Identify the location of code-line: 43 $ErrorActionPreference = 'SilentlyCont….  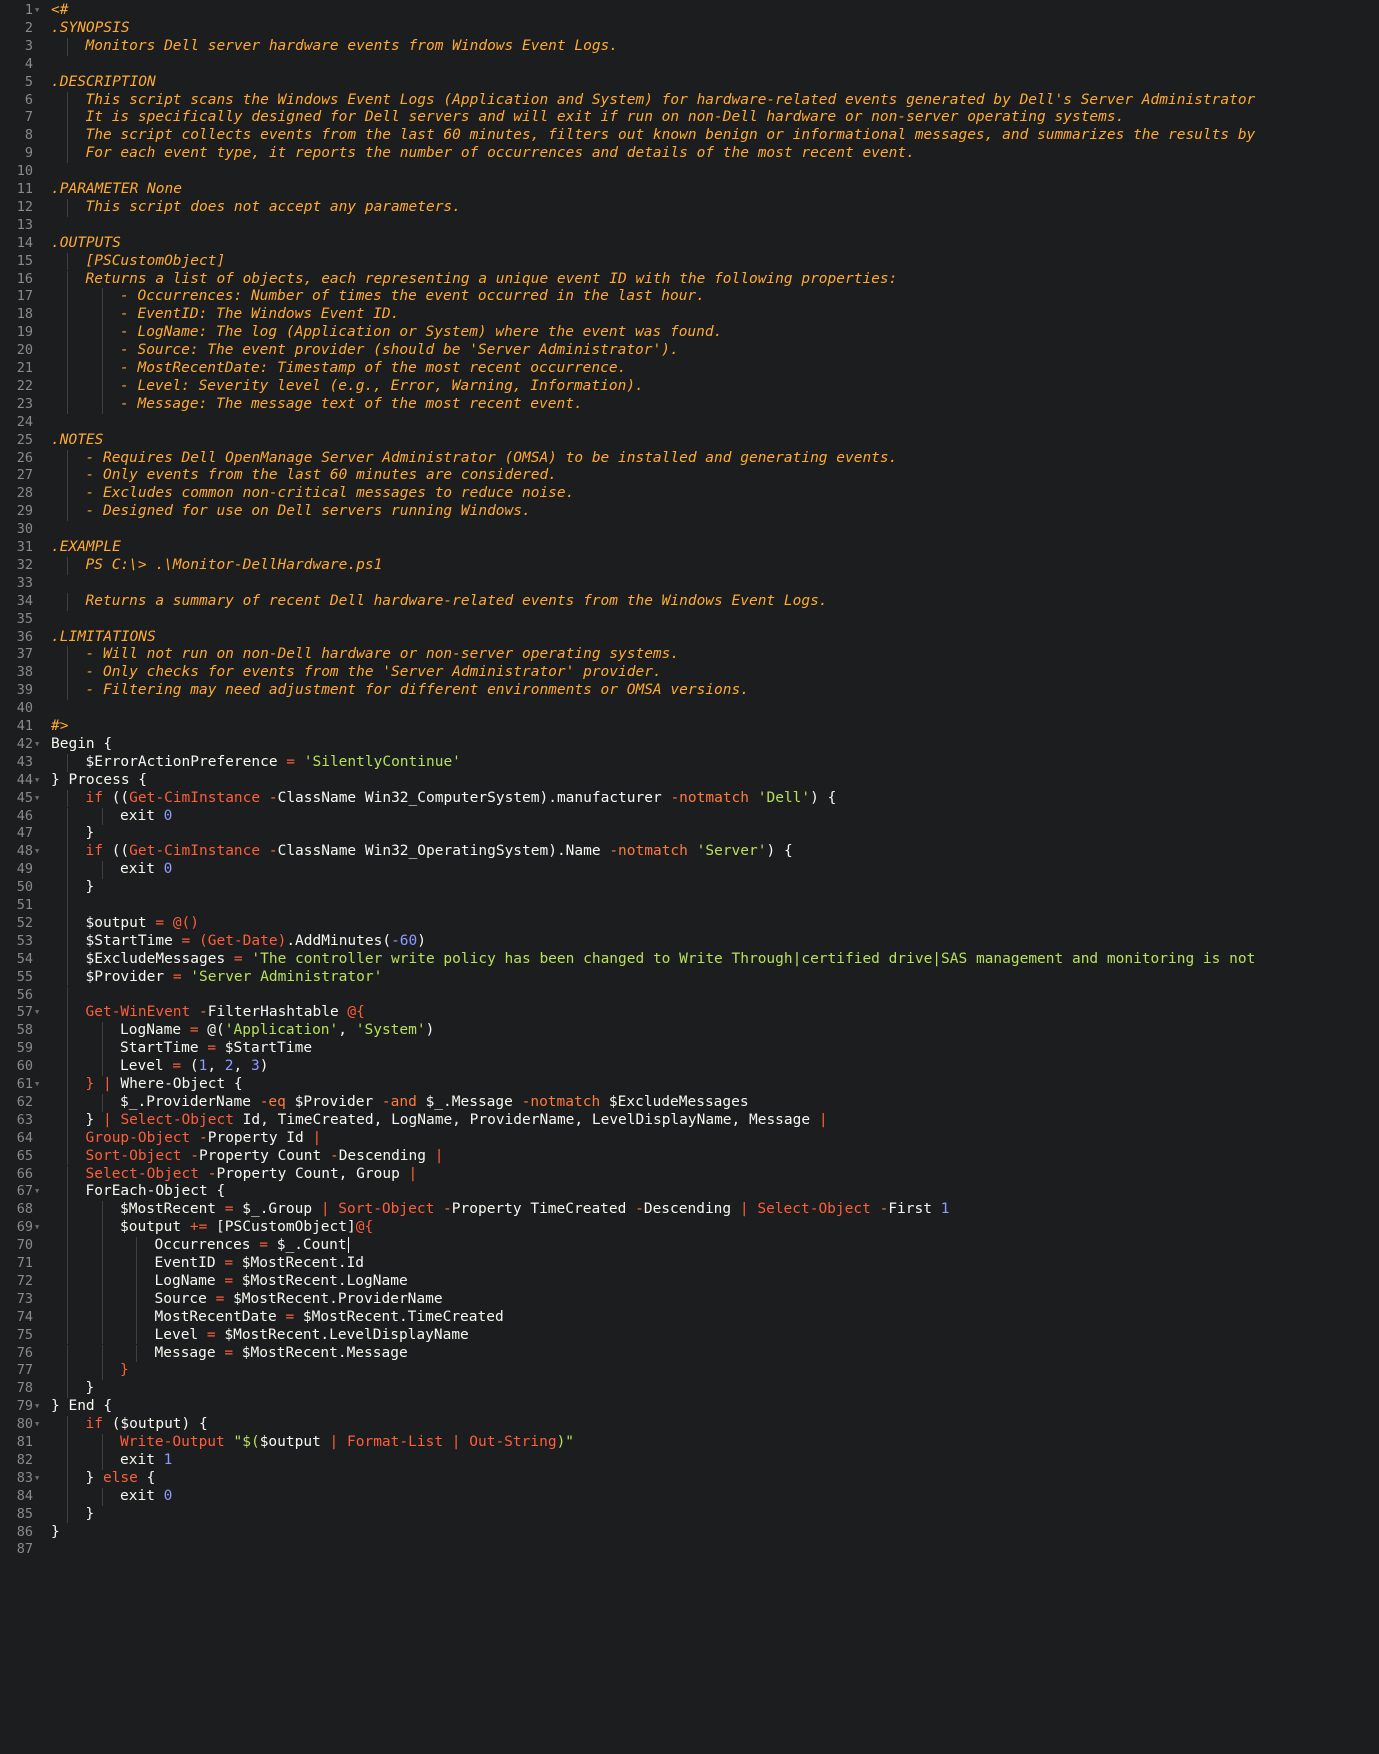
(616, 762).